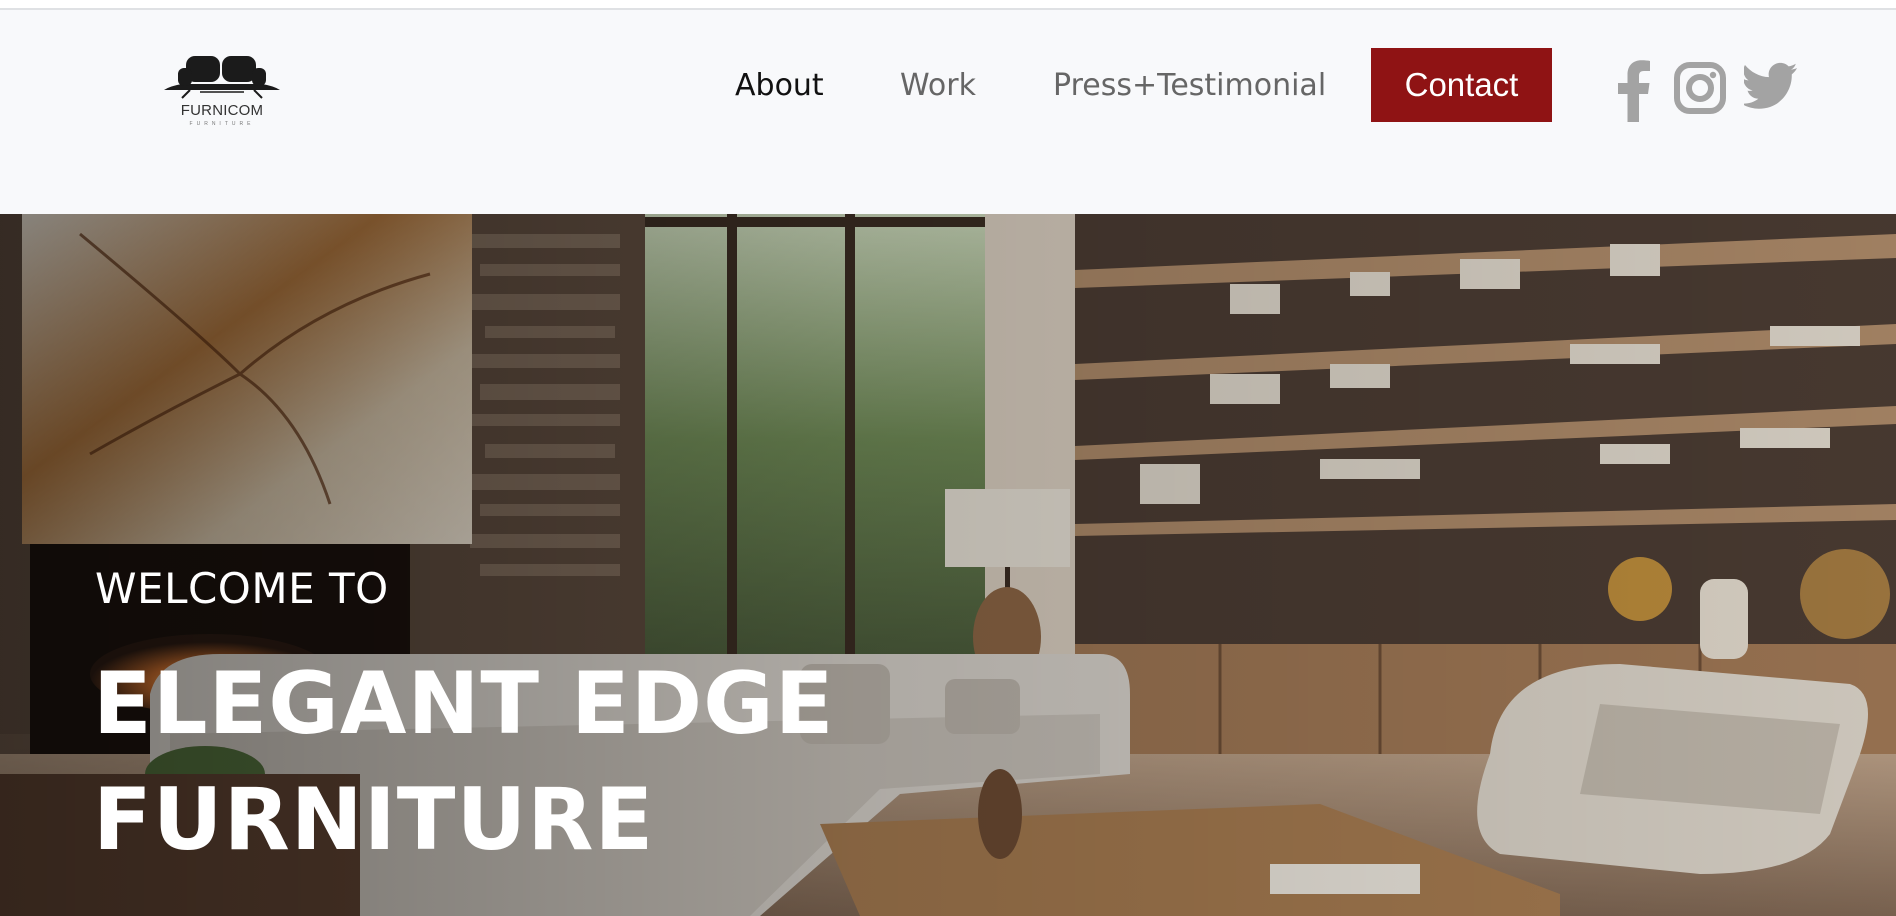  Describe the element at coordinates (1770, 90) in the screenshot. I see `twitter-icon` at that location.